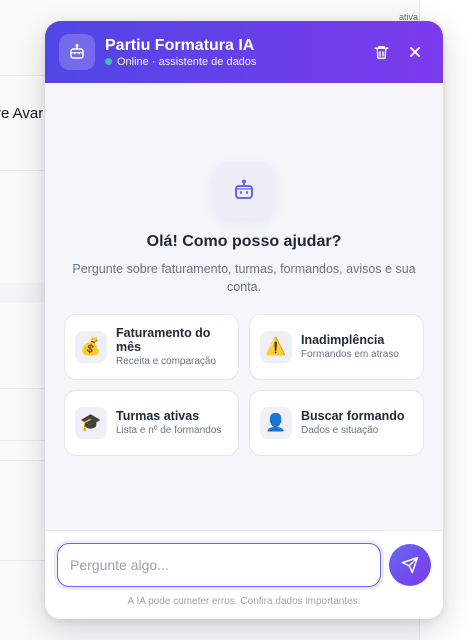  What do you see at coordinates (244, 241) in the screenshot?
I see `welcome-title: Olá! Como posso ajudar?` at bounding box center [244, 241].